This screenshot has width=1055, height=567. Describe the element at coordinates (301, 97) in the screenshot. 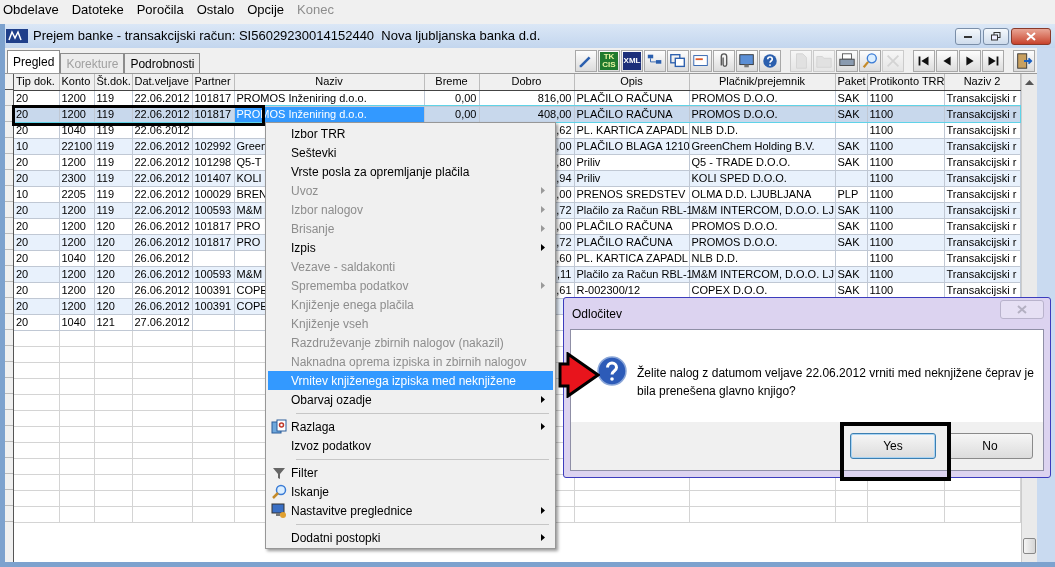

I see `table-cell: PROMOS Inženiring d.o.o.` at that location.